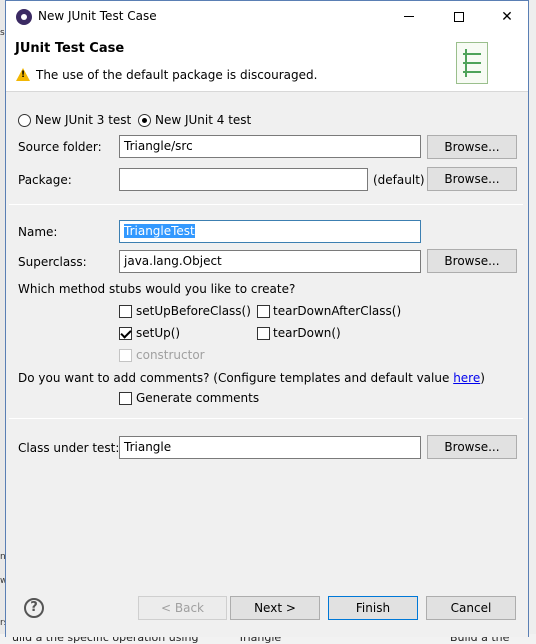 The image size is (536, 644). Describe the element at coordinates (482, 378) in the screenshot. I see `comments-question-close: )` at that location.